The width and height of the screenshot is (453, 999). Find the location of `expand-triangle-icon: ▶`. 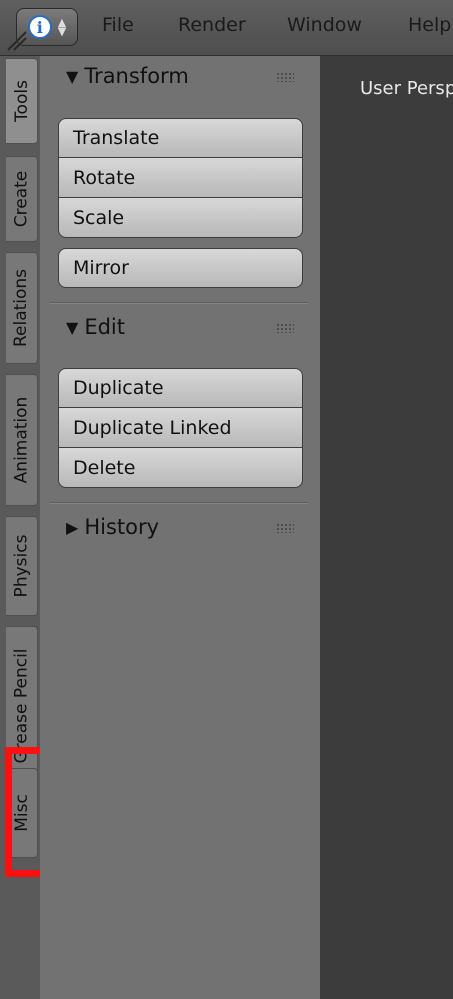

expand-triangle-icon: ▶ is located at coordinates (72, 527).